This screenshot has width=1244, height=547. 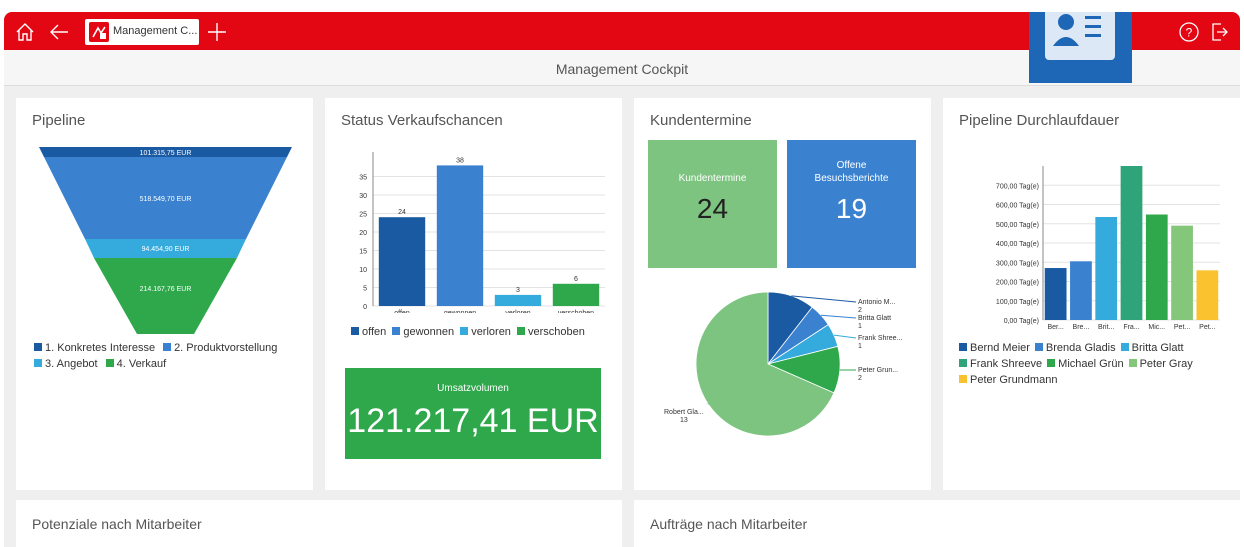 What do you see at coordinates (99, 32) in the screenshot?
I see `cockpit-tab-icon` at bounding box center [99, 32].